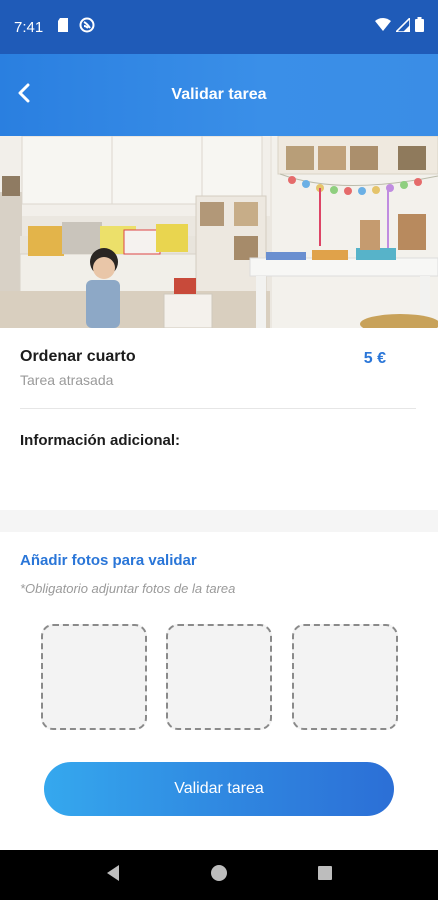  What do you see at coordinates (29, 27) in the screenshot?
I see `status-time: 7:41` at bounding box center [29, 27].